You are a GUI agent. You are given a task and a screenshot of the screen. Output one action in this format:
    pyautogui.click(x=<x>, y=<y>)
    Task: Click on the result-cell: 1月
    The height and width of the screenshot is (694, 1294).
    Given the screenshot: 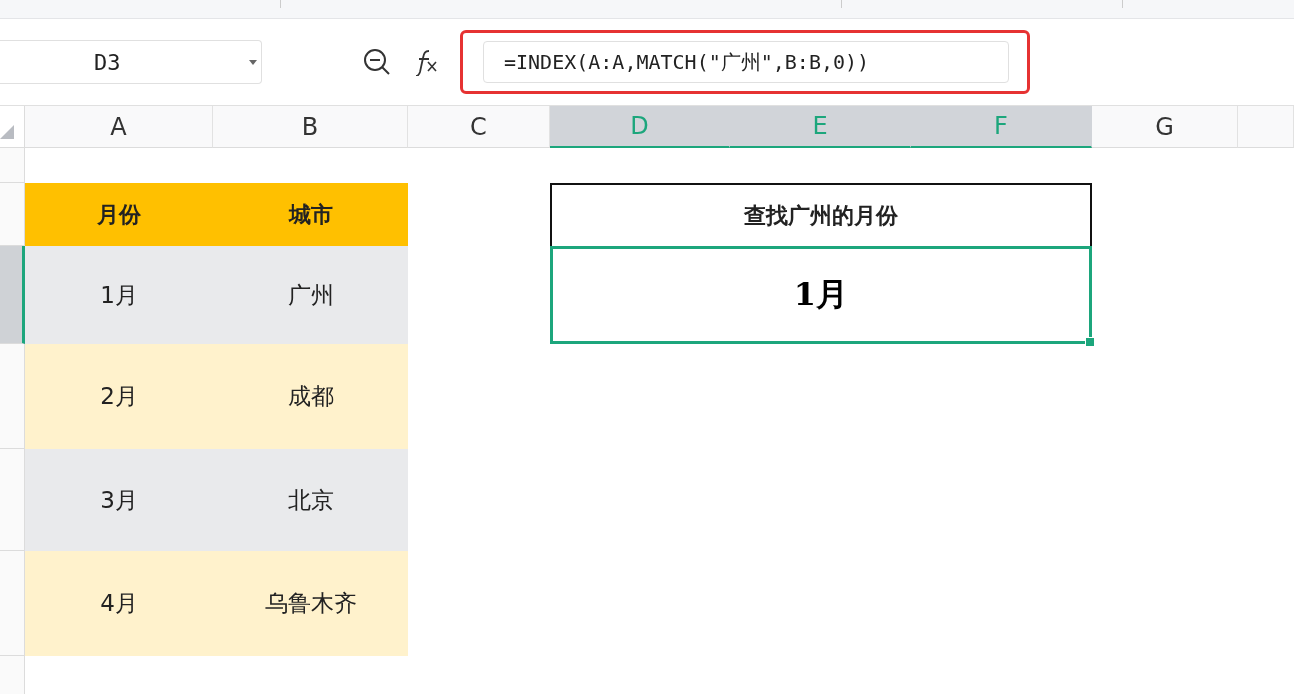 What is the action you would take?
    pyautogui.click(x=821, y=295)
    